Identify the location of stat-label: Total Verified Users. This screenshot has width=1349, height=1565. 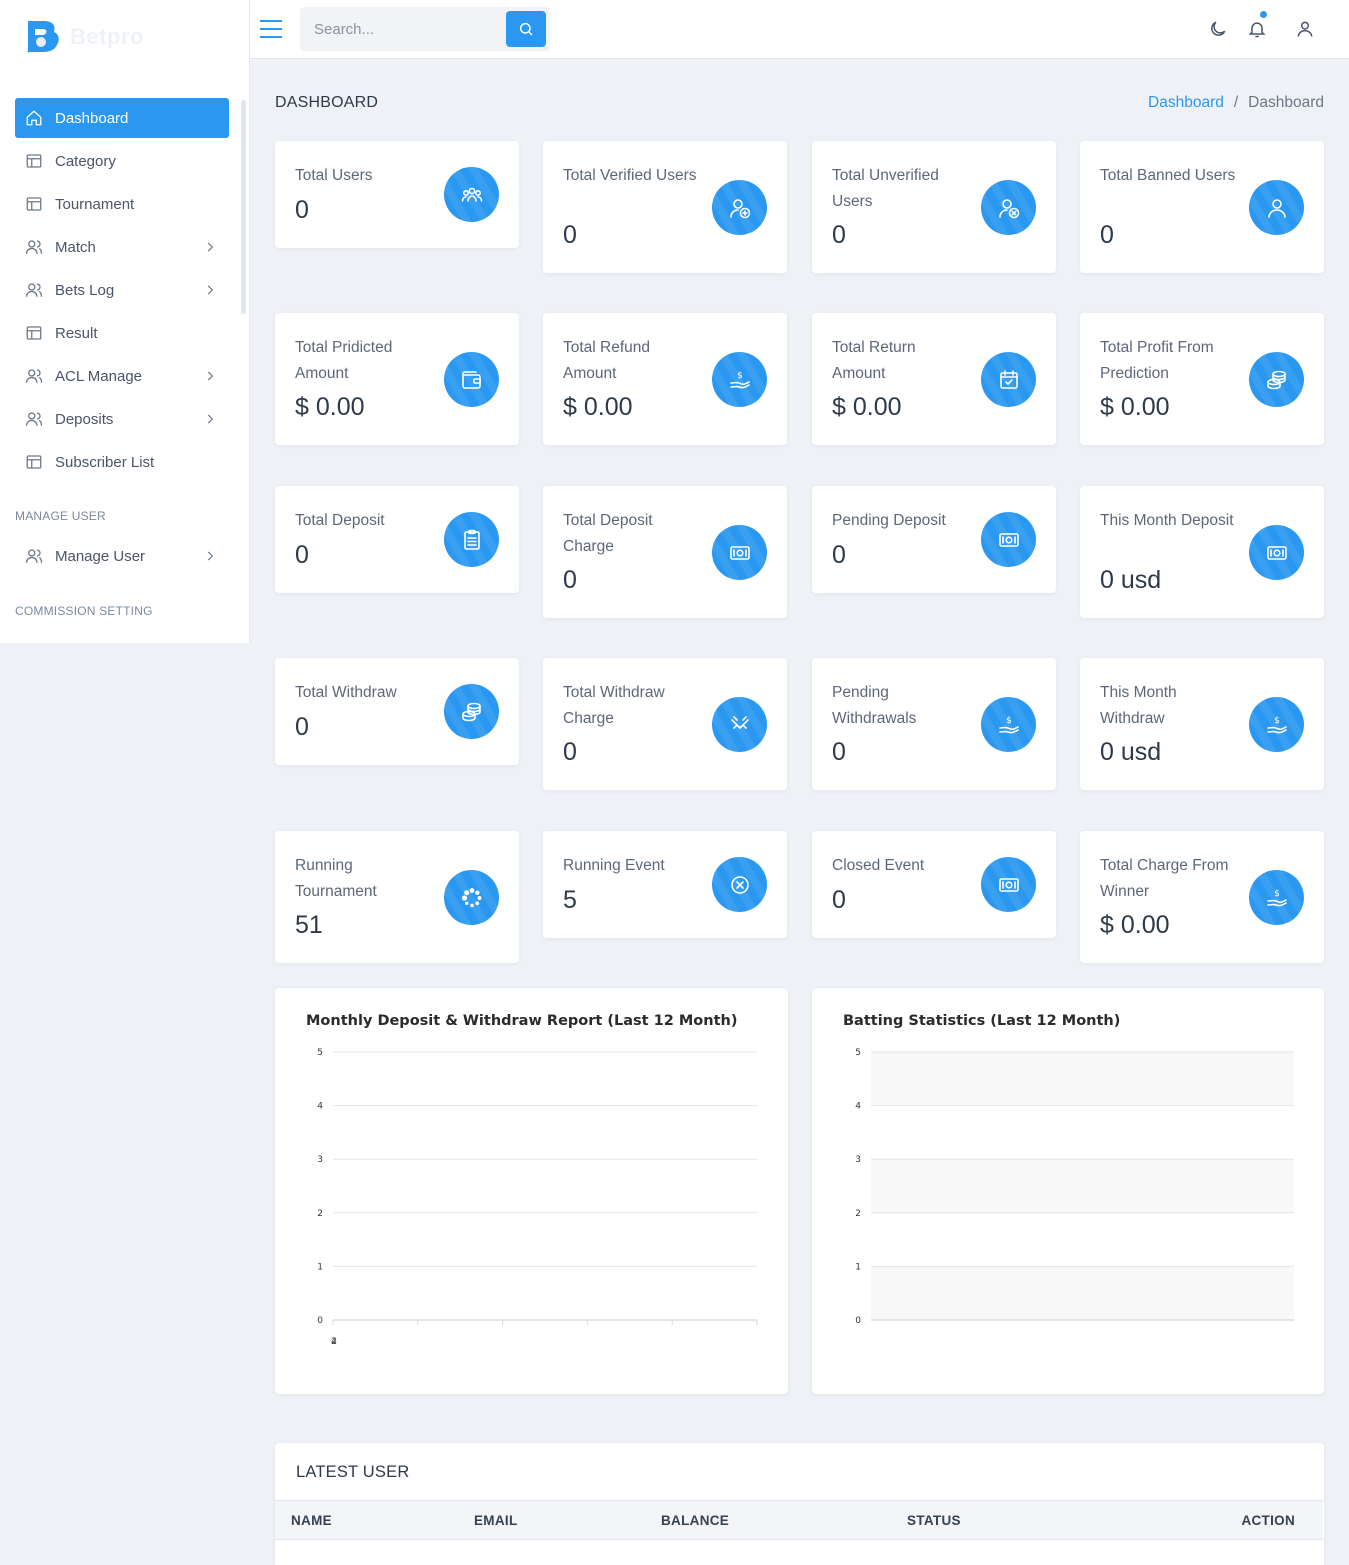
(630, 175).